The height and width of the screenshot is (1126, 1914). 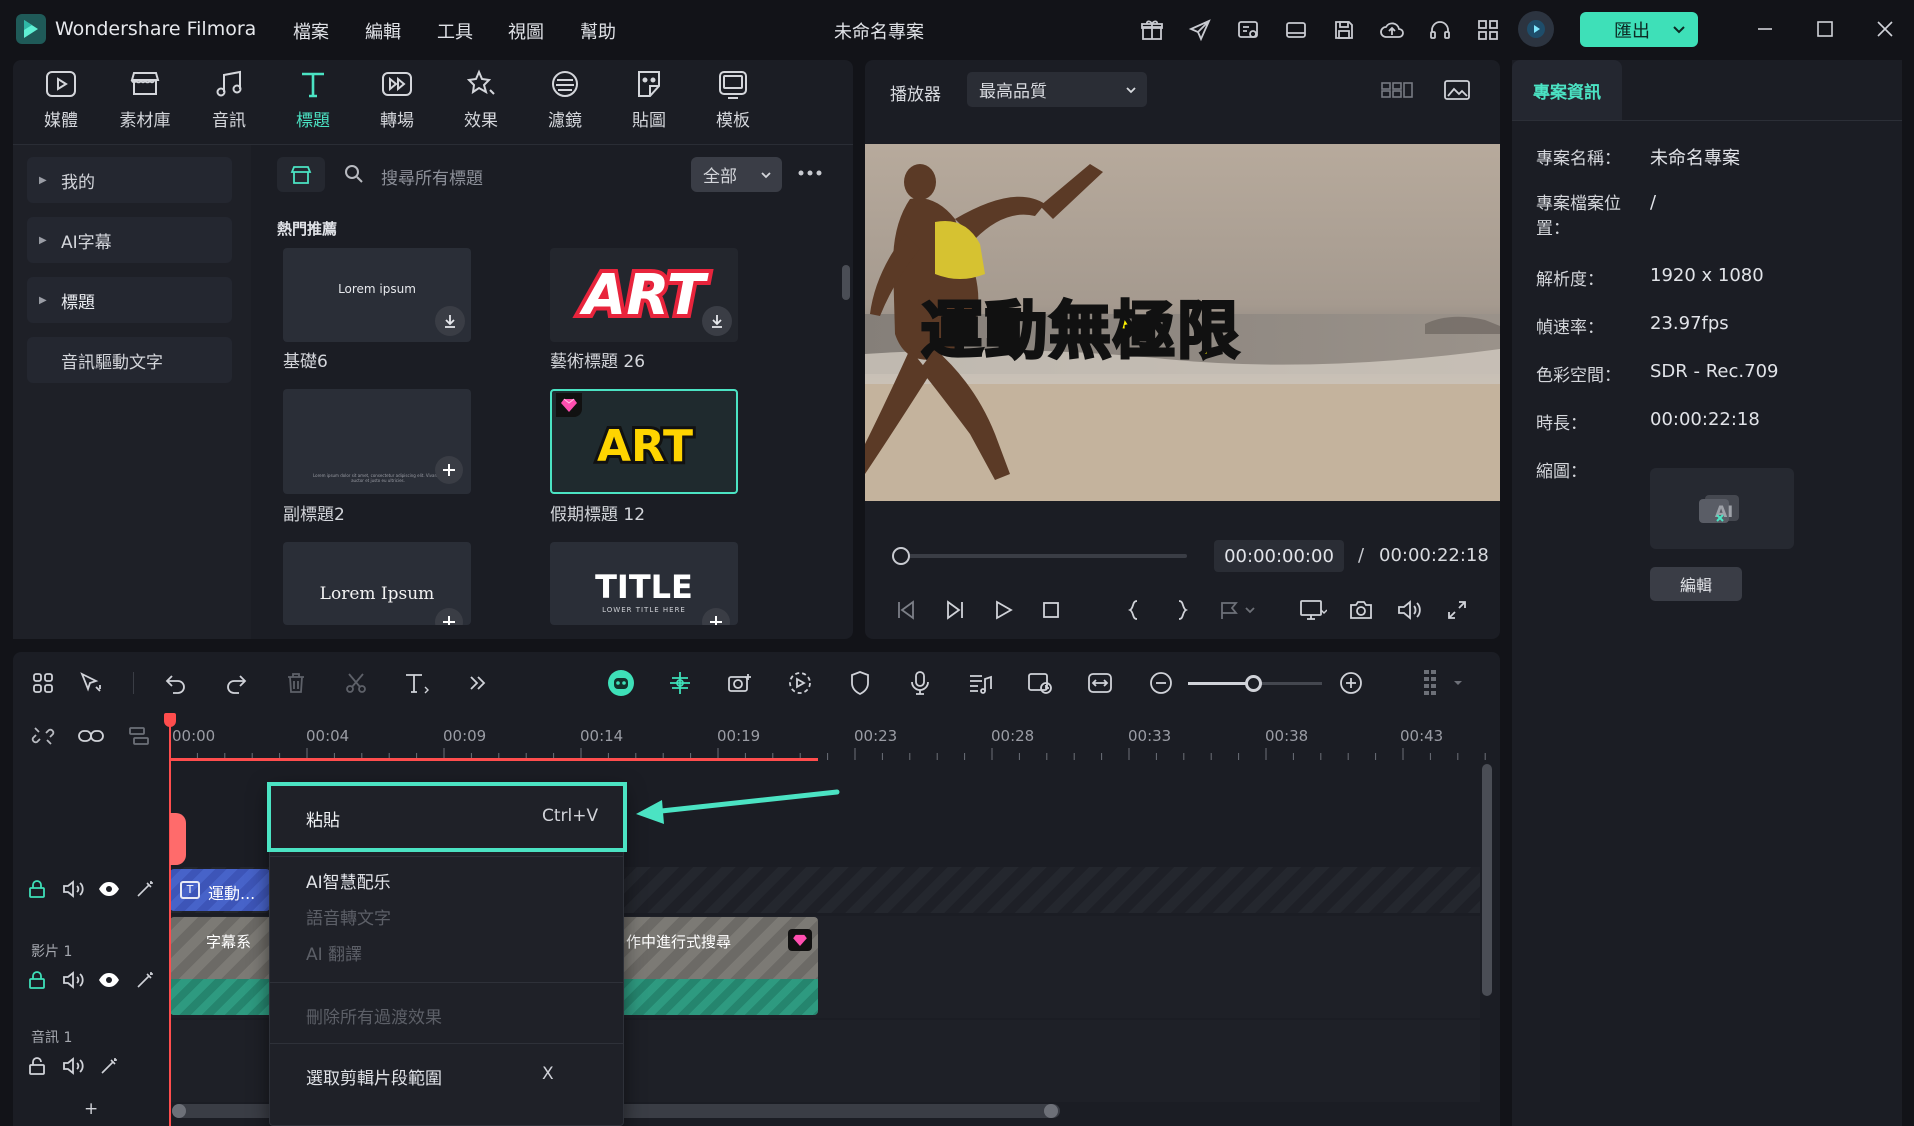 What do you see at coordinates (1443, 683) in the screenshot?
I see `track-settings-icon` at bounding box center [1443, 683].